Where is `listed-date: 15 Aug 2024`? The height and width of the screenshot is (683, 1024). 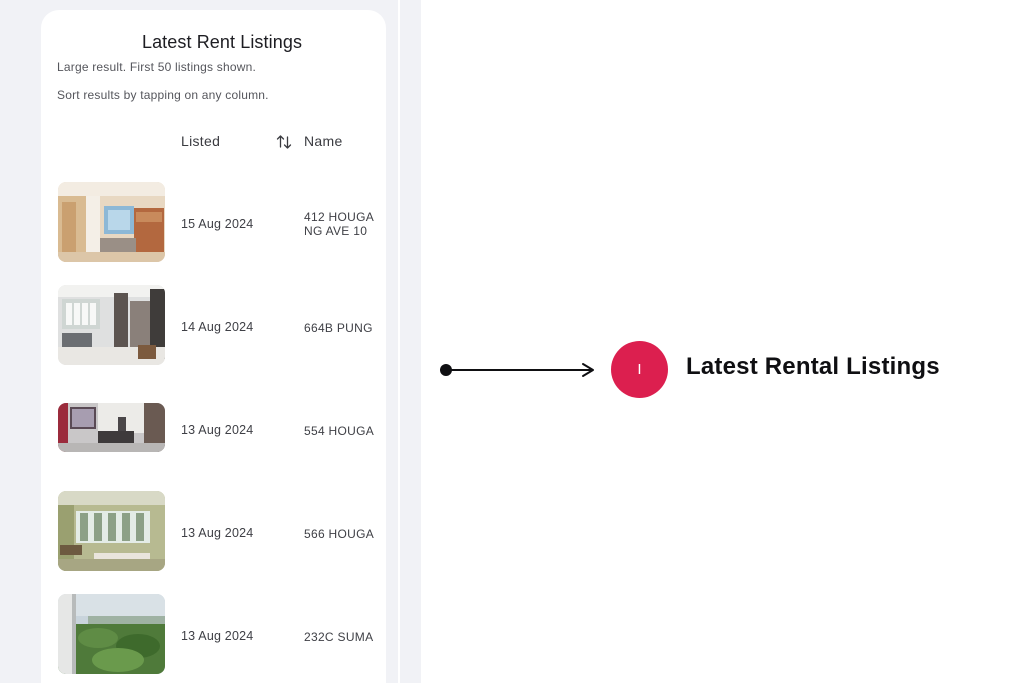 listed-date: 15 Aug 2024 is located at coordinates (217, 224).